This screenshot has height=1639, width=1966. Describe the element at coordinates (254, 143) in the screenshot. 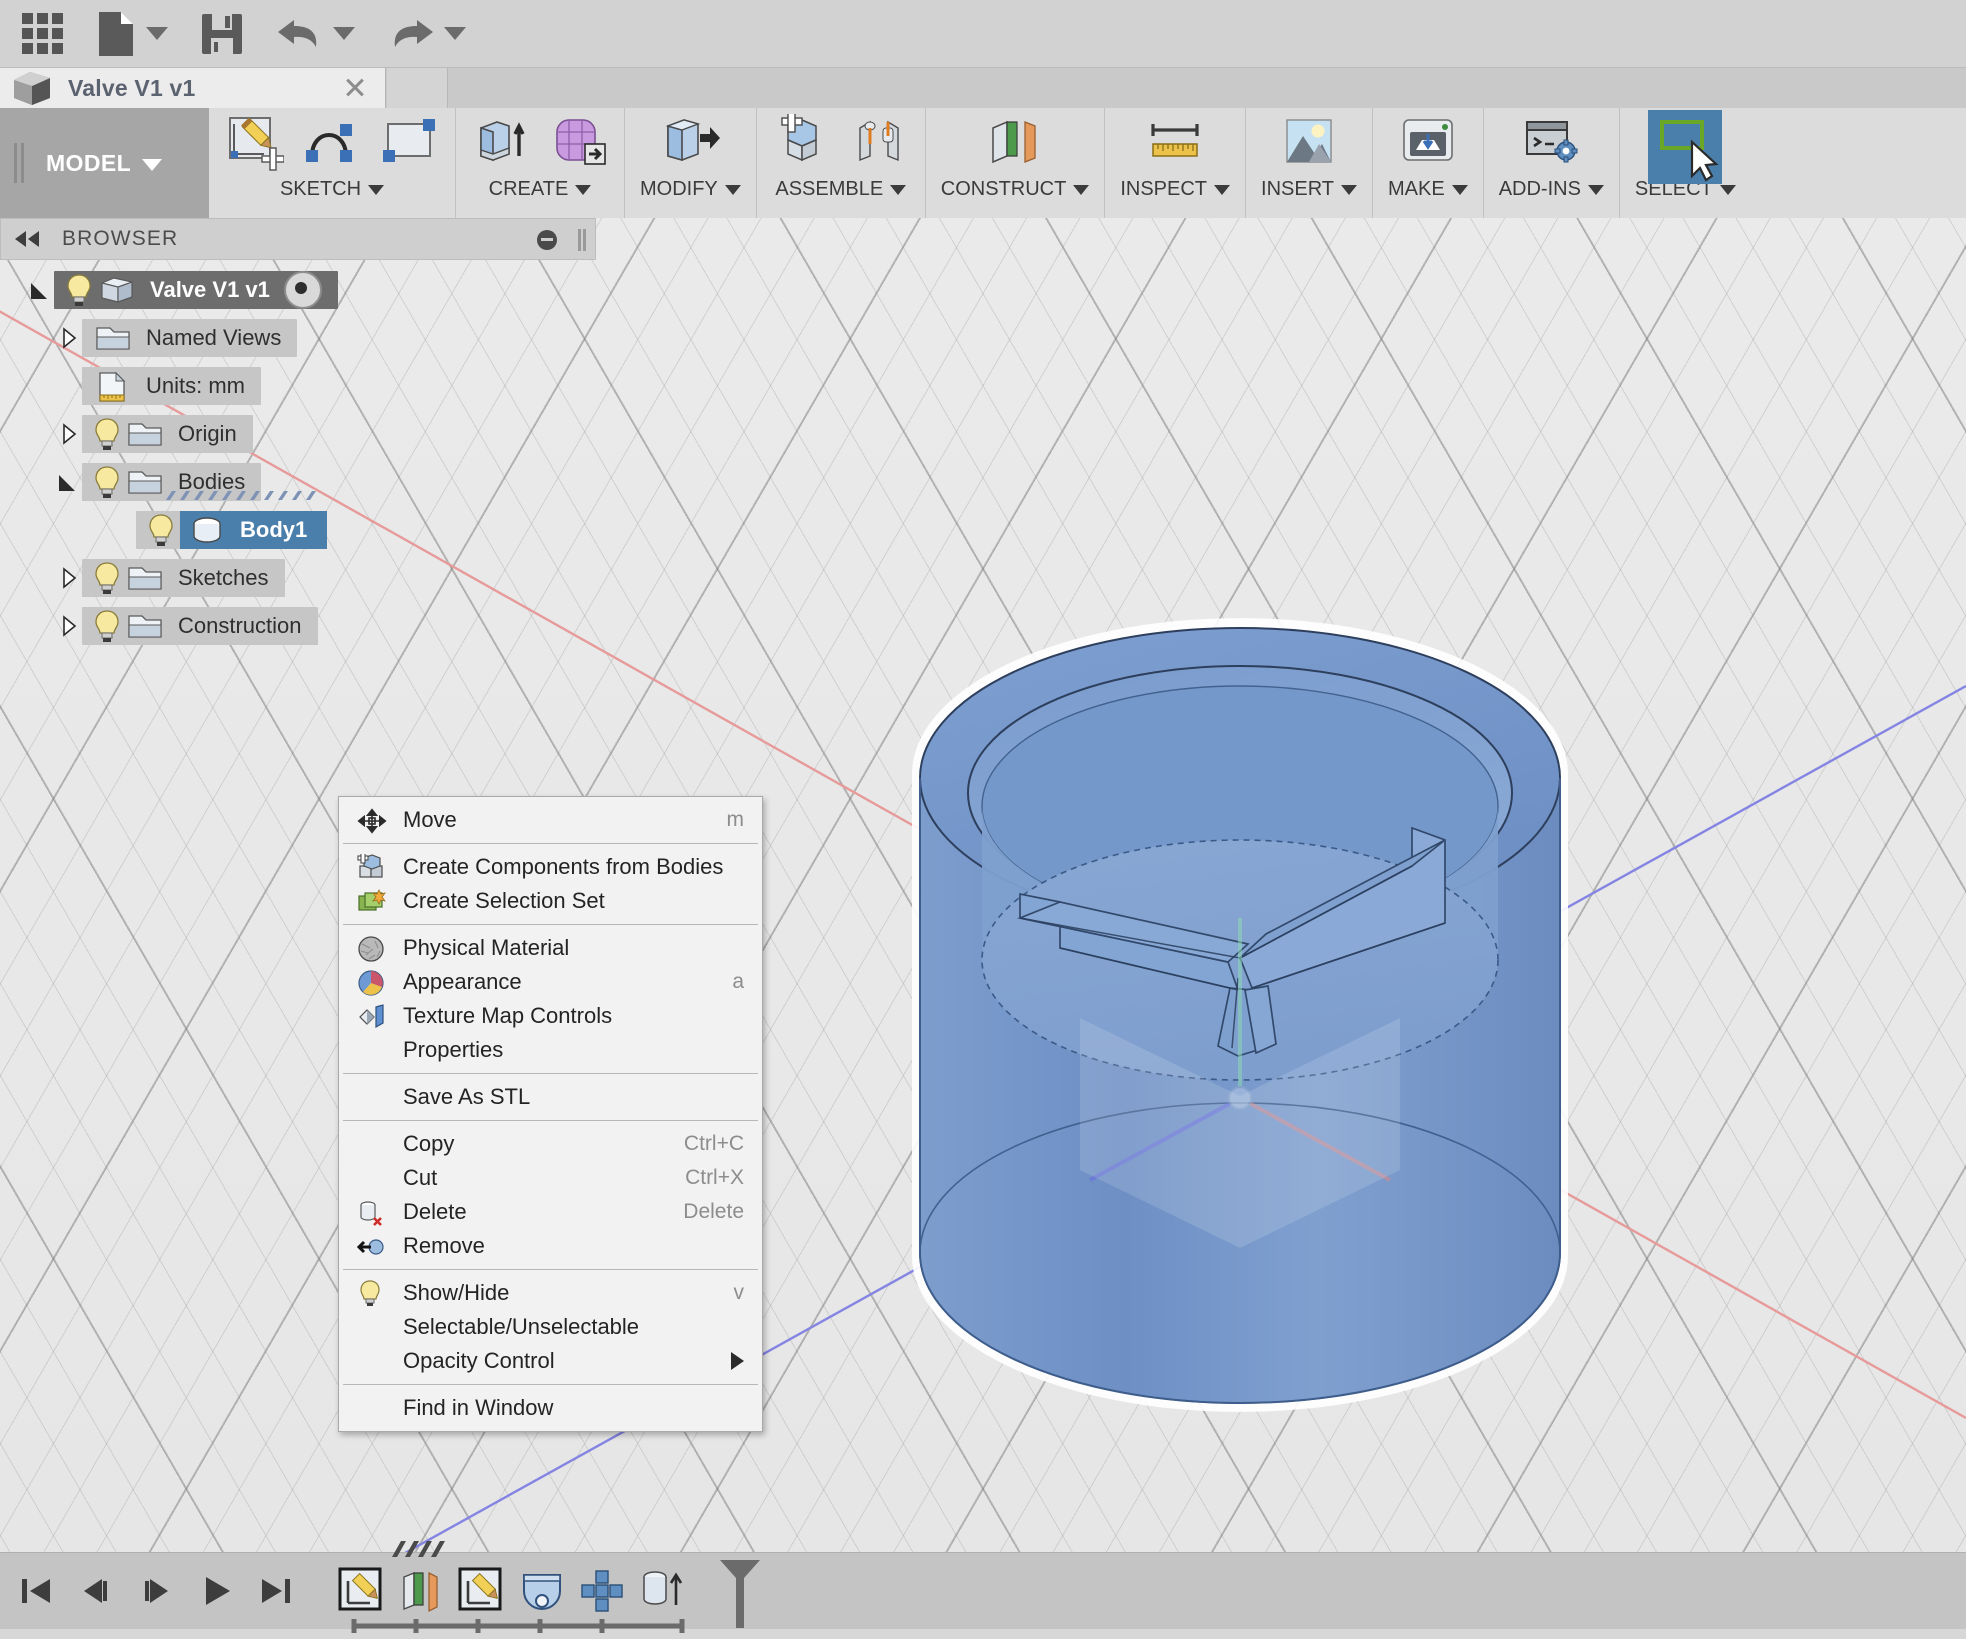

I see `create-sketch-icon` at that location.